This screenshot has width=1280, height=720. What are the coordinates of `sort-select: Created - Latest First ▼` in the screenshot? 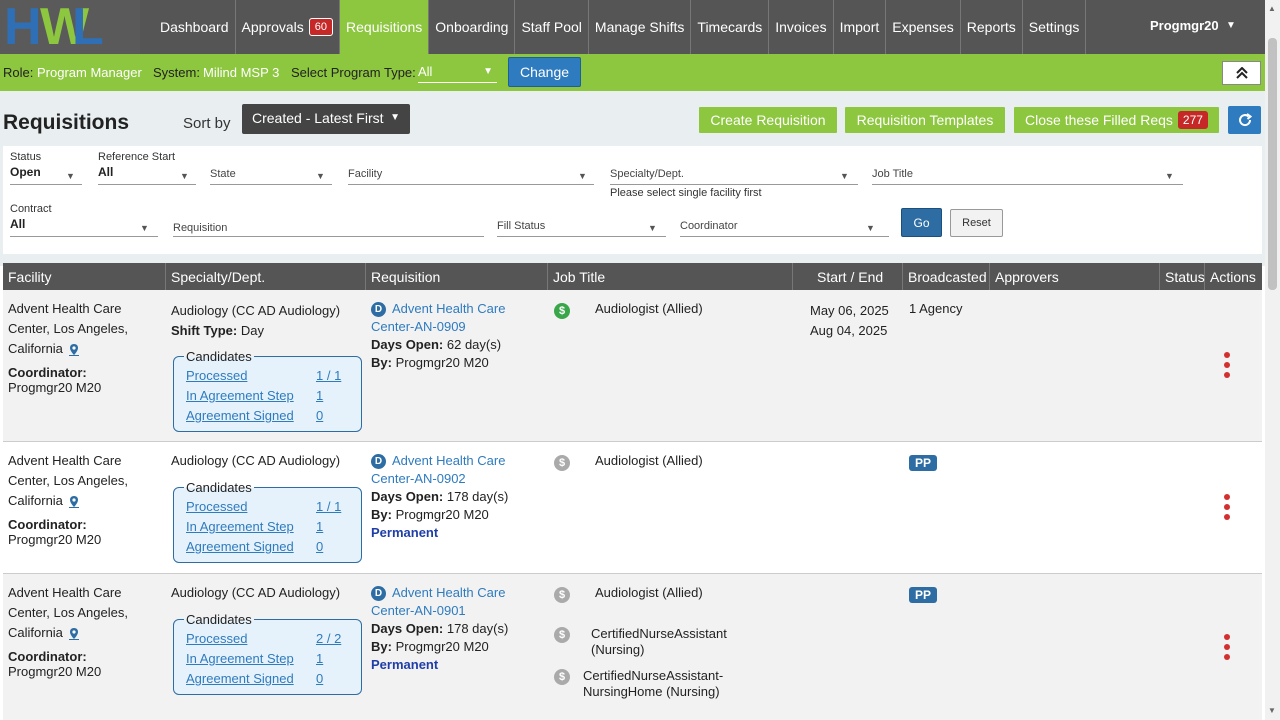 It's located at (326, 119).